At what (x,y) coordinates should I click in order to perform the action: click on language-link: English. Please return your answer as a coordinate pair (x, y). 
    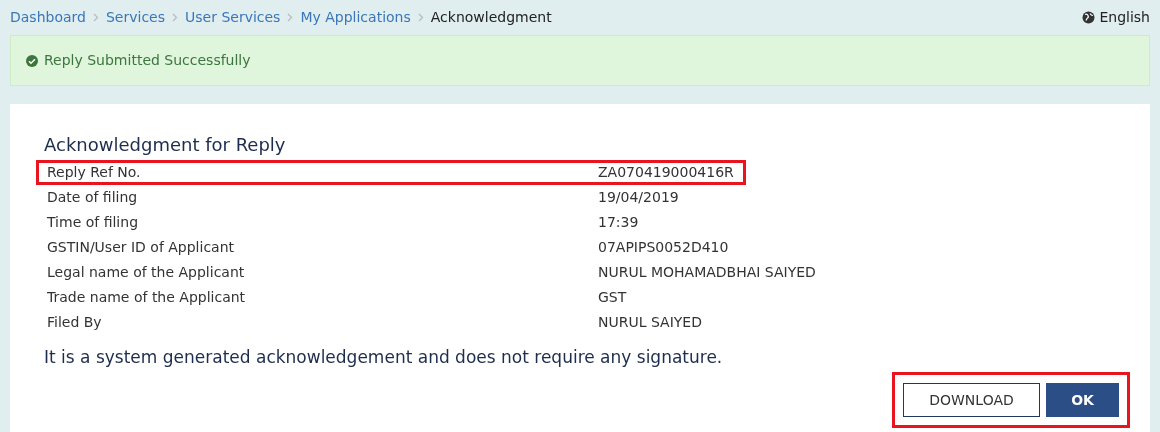
    Looking at the image, I should click on (1124, 17).